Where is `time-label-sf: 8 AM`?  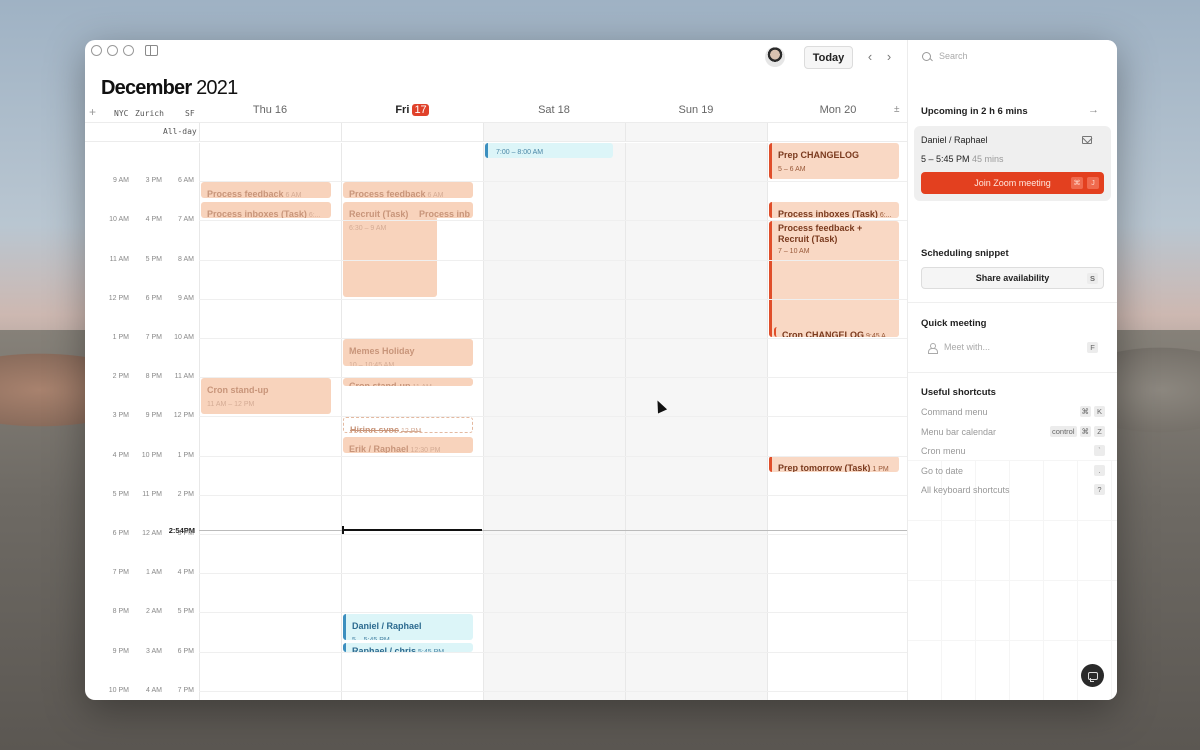
time-label-sf: 8 AM is located at coordinates (186, 259).